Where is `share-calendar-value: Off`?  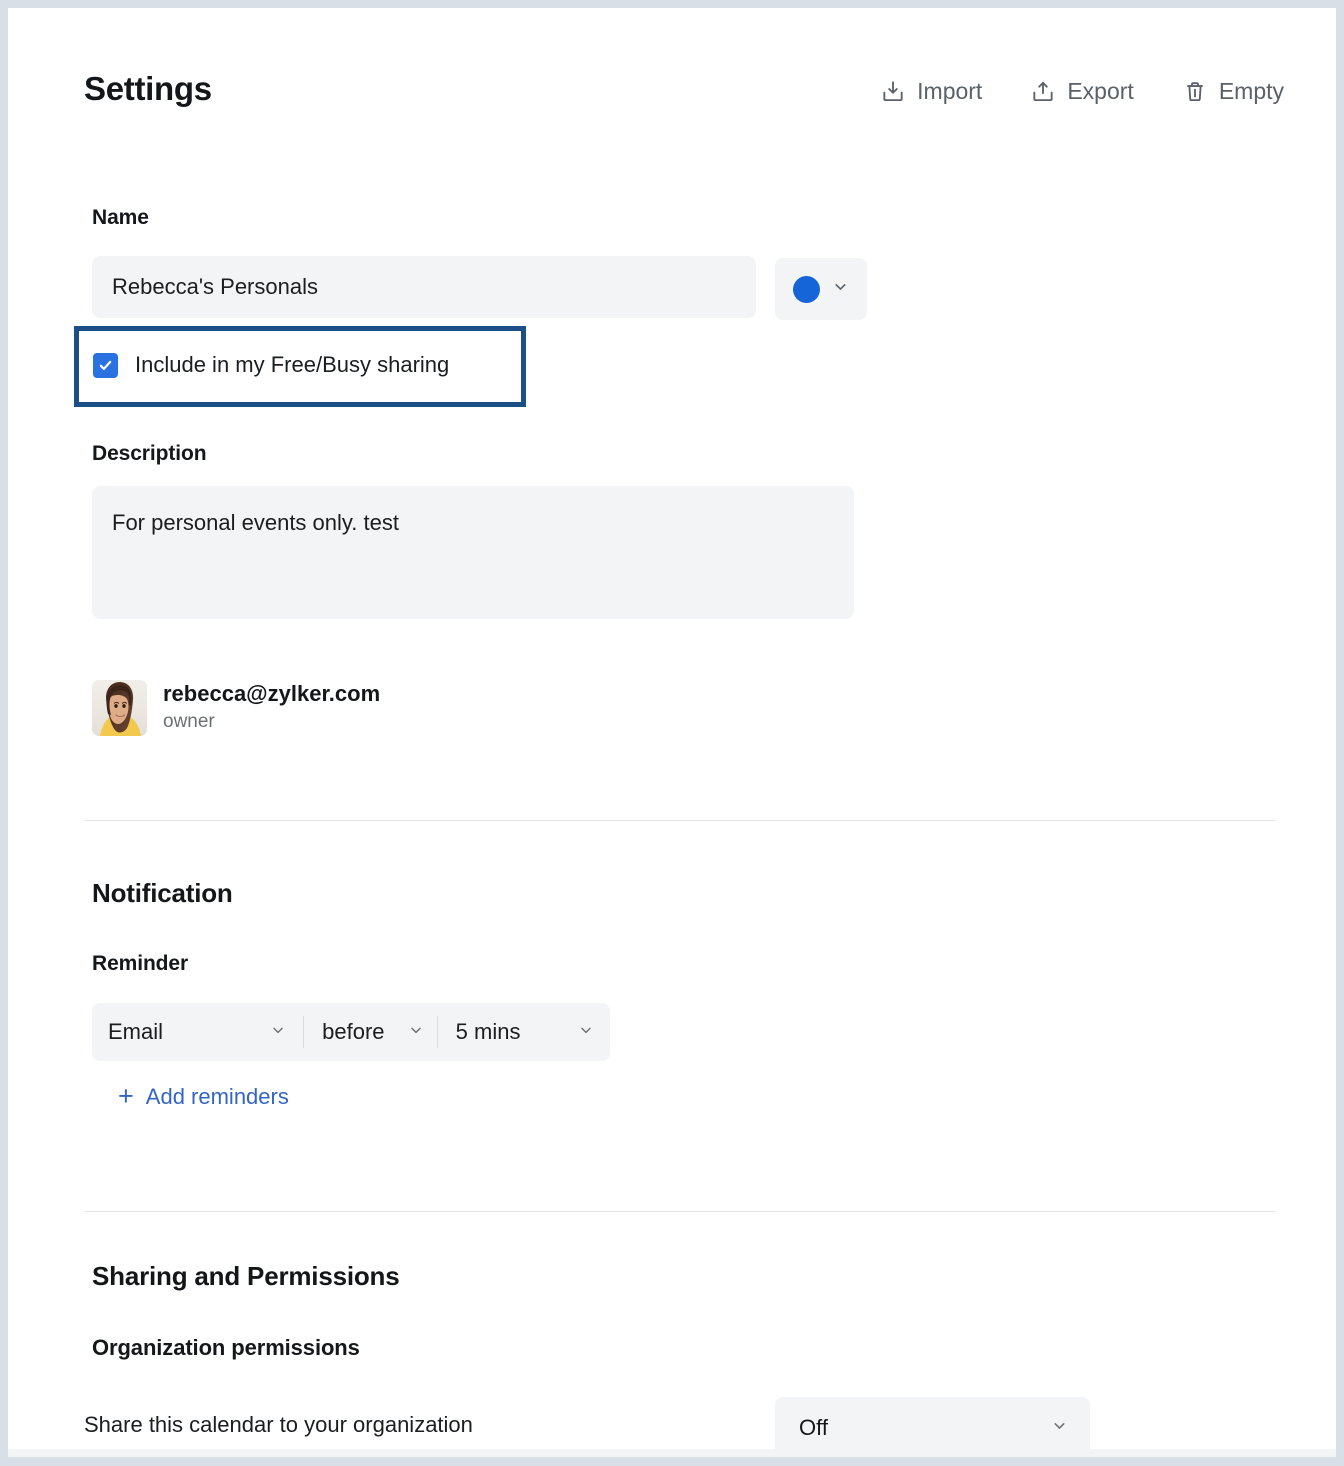 share-calendar-value: Off is located at coordinates (813, 1427).